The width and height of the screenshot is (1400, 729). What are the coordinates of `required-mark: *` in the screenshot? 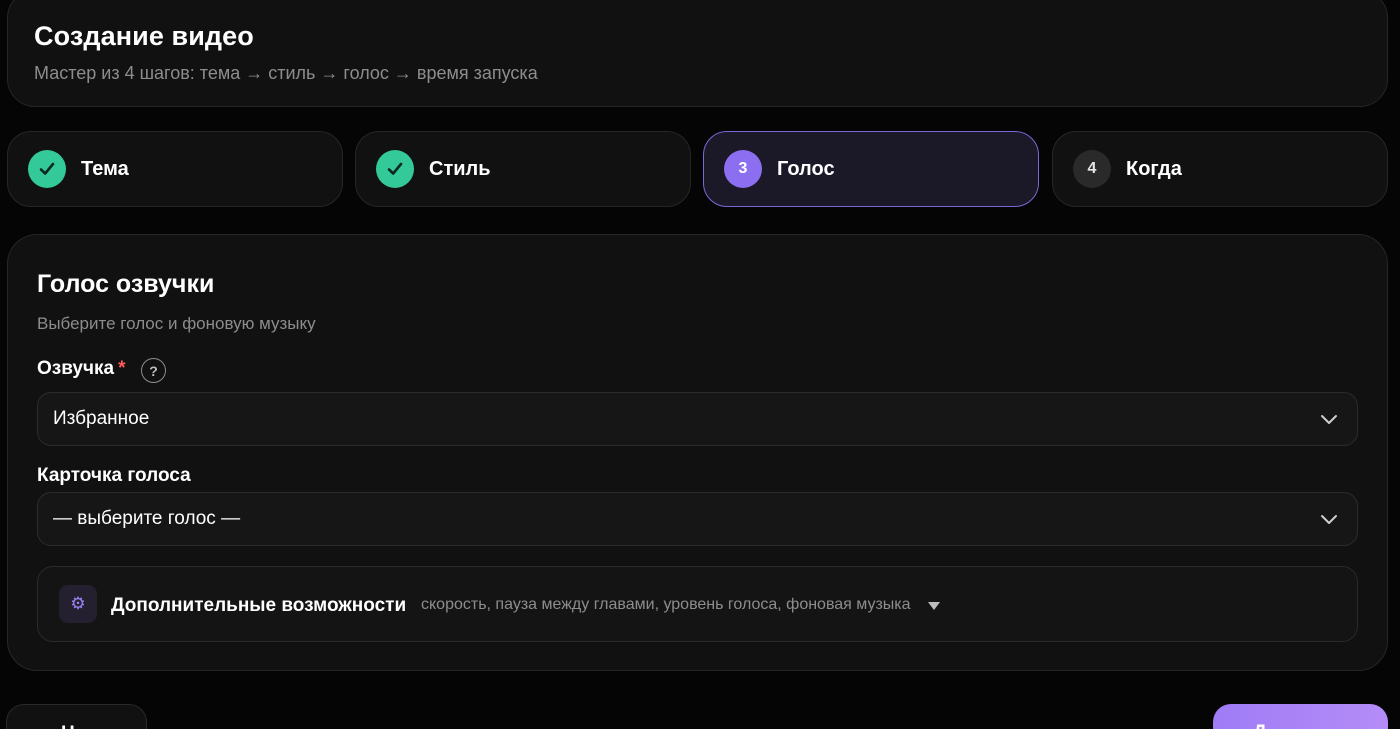 It's located at (122, 368).